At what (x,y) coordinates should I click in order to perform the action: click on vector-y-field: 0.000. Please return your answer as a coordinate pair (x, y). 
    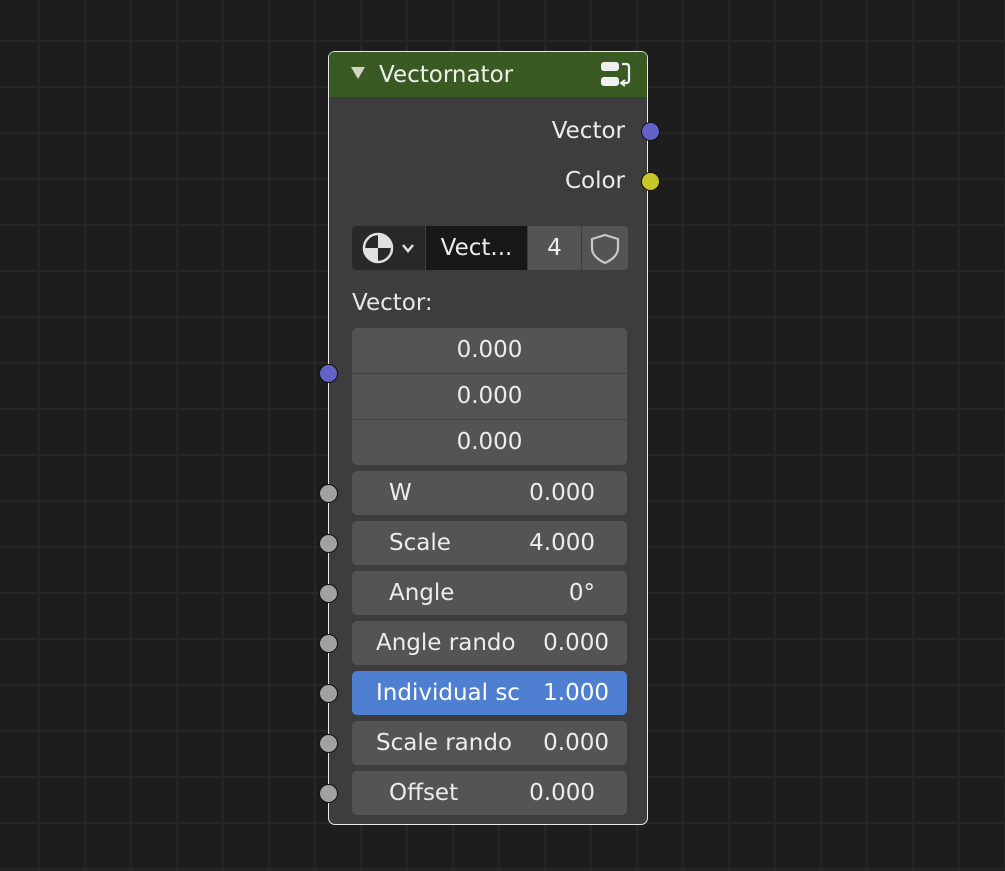
    Looking at the image, I should click on (489, 397).